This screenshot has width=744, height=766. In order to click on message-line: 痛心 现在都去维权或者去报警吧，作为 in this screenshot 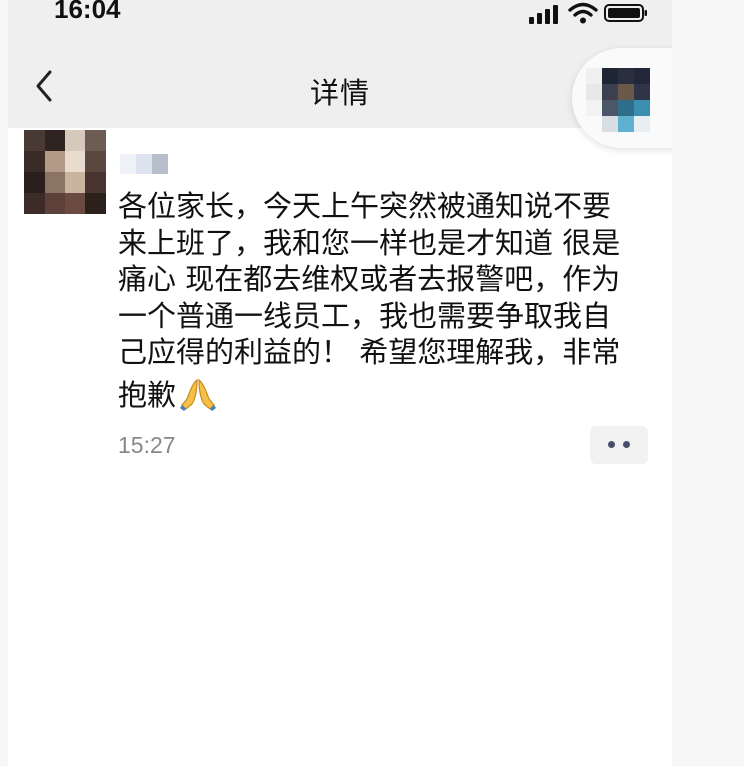, I will do `click(369, 279)`.